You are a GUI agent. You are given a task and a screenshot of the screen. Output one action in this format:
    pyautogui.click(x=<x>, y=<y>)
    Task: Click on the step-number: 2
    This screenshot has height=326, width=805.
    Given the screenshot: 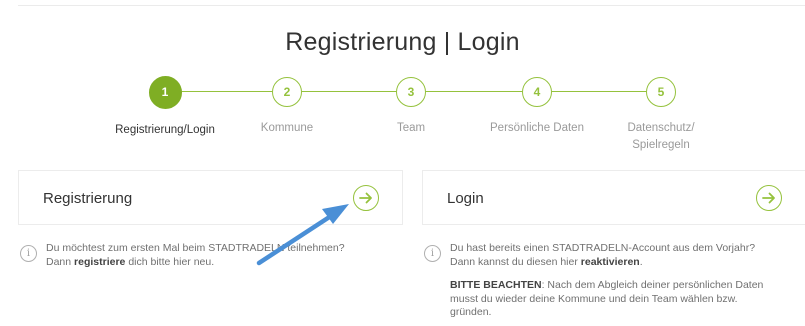 What is the action you would take?
    pyautogui.click(x=287, y=92)
    